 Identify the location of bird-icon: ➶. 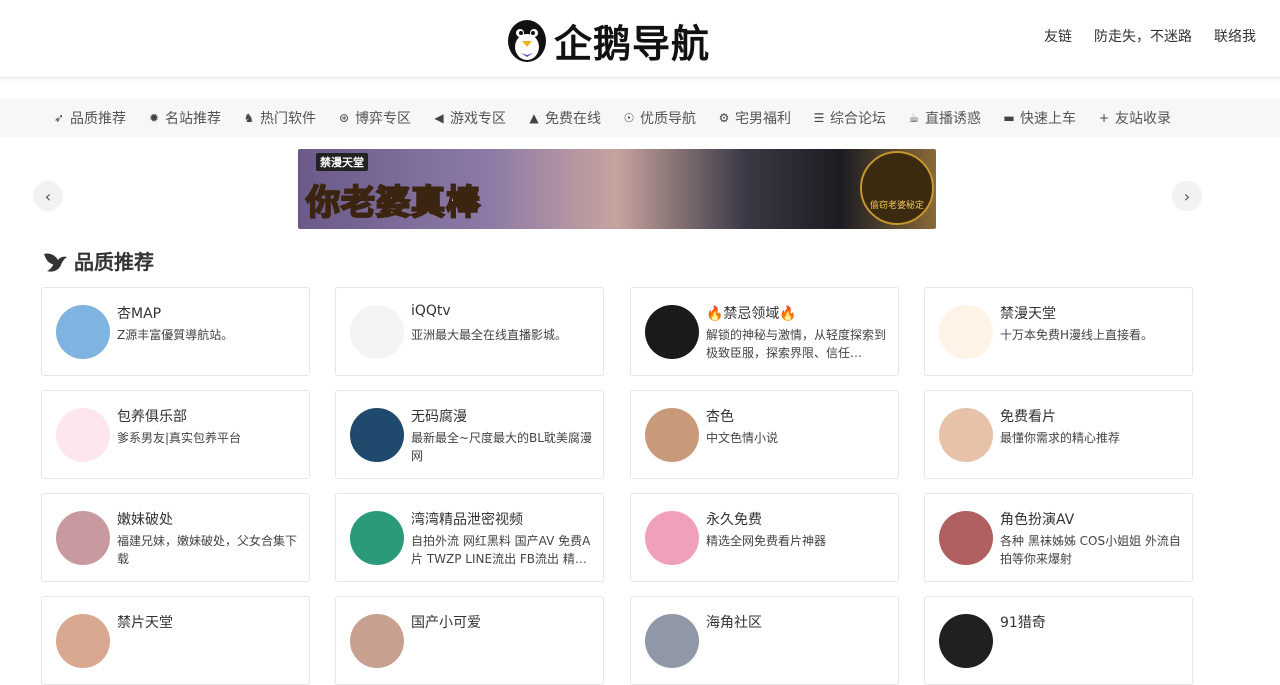
(59, 118).